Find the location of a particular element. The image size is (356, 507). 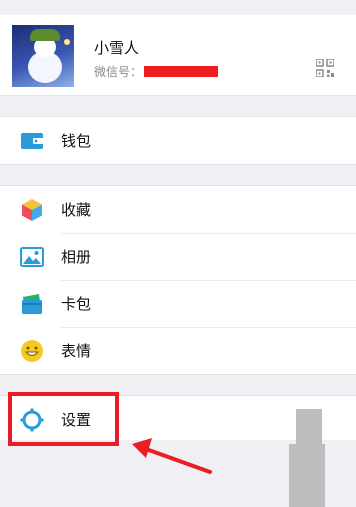

album-icon is located at coordinates (32, 256).